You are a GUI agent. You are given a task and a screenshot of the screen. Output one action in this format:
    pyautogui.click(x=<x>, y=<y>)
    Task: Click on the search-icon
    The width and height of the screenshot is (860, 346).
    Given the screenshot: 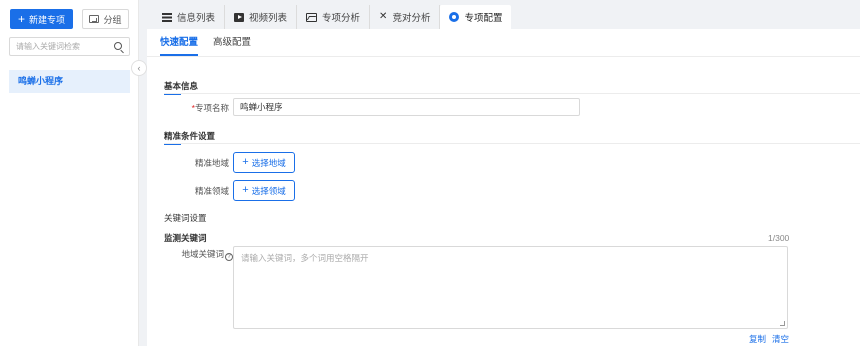 What is the action you would take?
    pyautogui.click(x=118, y=46)
    